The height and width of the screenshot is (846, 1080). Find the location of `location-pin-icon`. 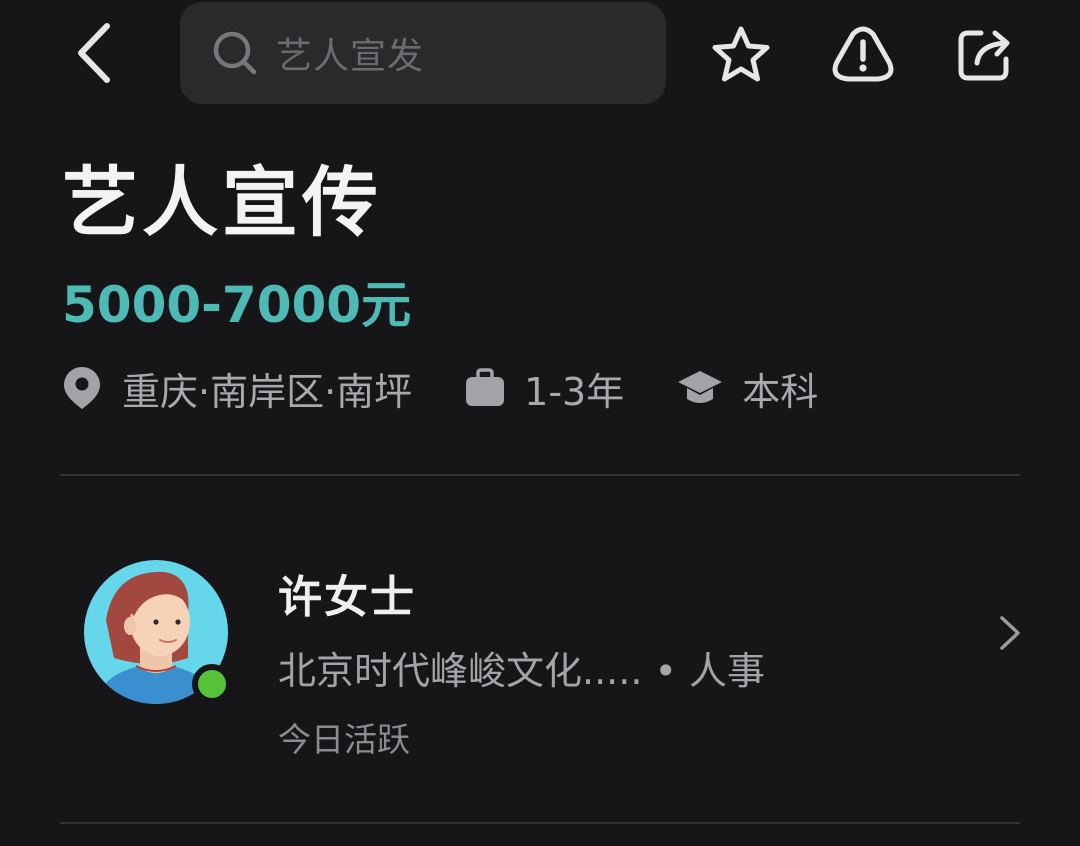

location-pin-icon is located at coordinates (82, 388).